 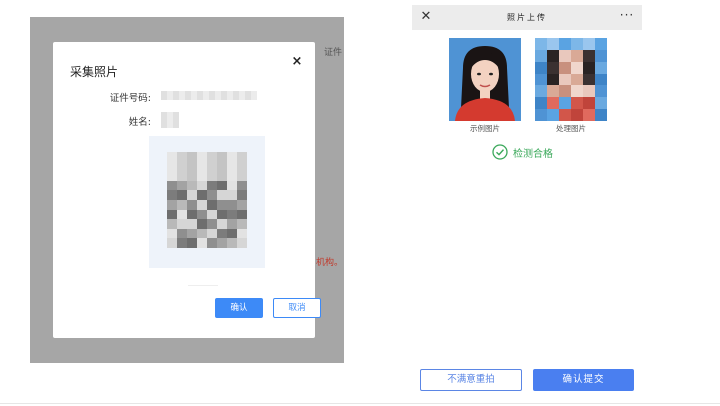 I want to click on processed-photo, so click(x=571, y=79).